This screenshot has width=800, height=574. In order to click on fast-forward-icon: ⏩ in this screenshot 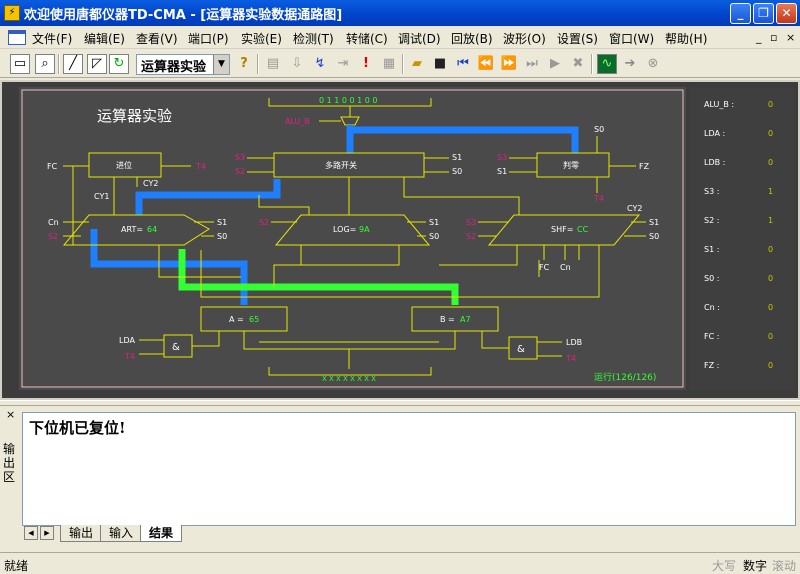, I will do `click(509, 64)`.